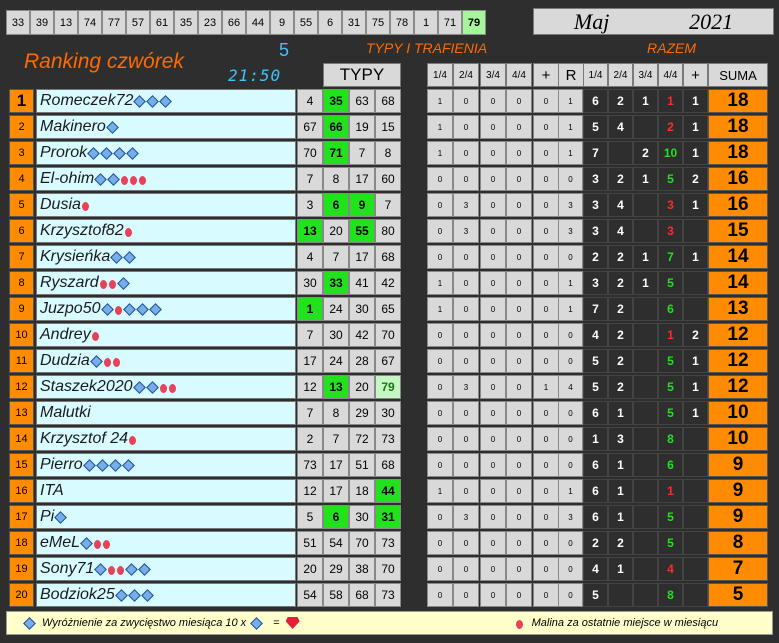  Describe the element at coordinates (310, 569) in the screenshot. I see `typ-cell: 20` at that location.